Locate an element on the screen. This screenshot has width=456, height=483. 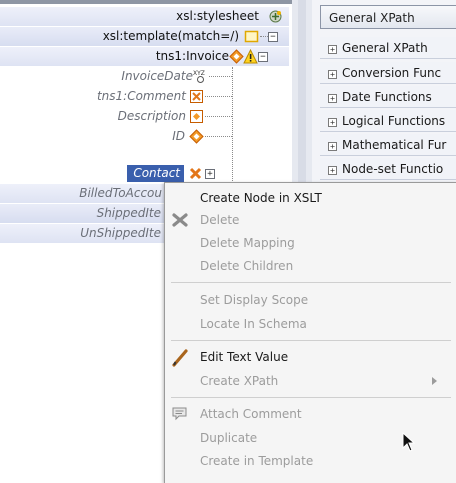
menu-item-edit-text-value: Edit Text Value is located at coordinates (310, 357).